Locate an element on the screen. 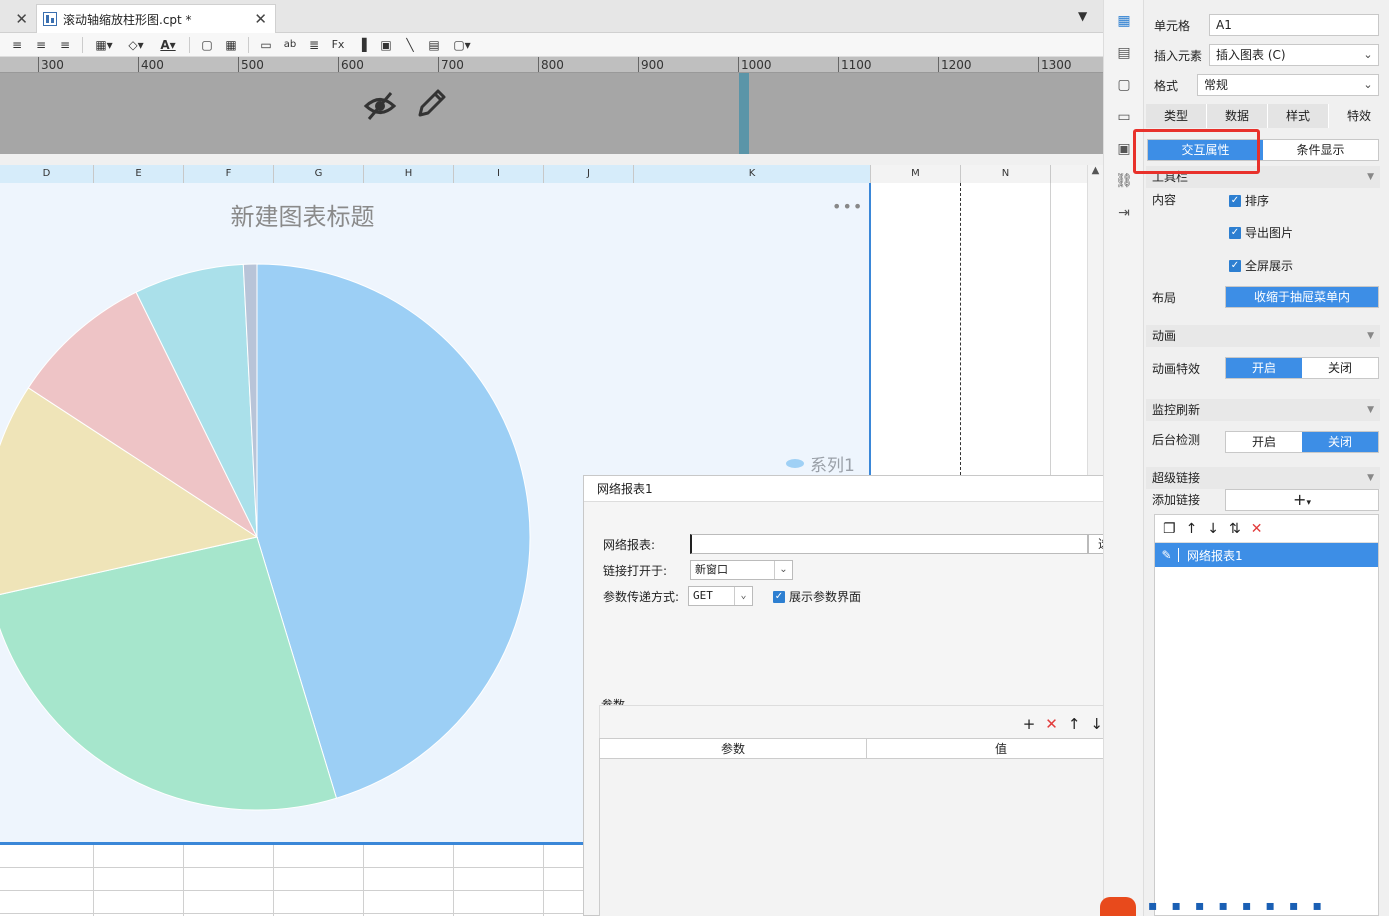 This screenshot has height=916, width=1389. copy-icon: ❐ is located at coordinates (1169, 529).